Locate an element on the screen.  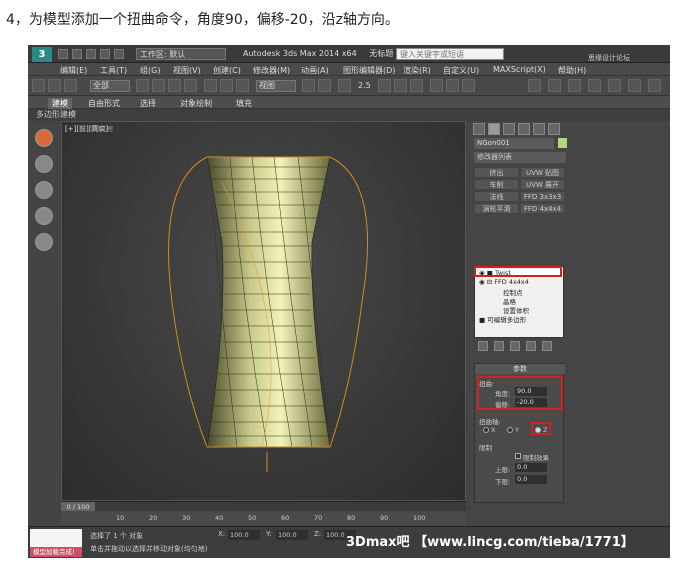
panel-tabs is located at coordinates (520, 129).